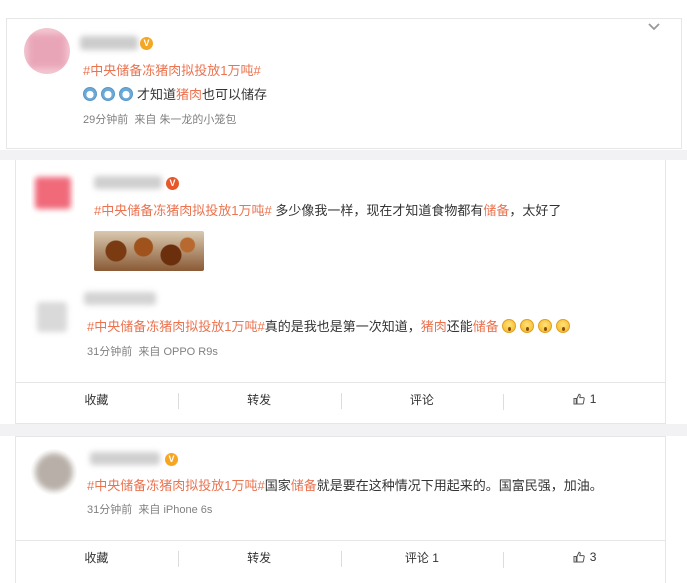  What do you see at coordinates (105, 120) in the screenshot?
I see `post-time: 29分钟前` at bounding box center [105, 120].